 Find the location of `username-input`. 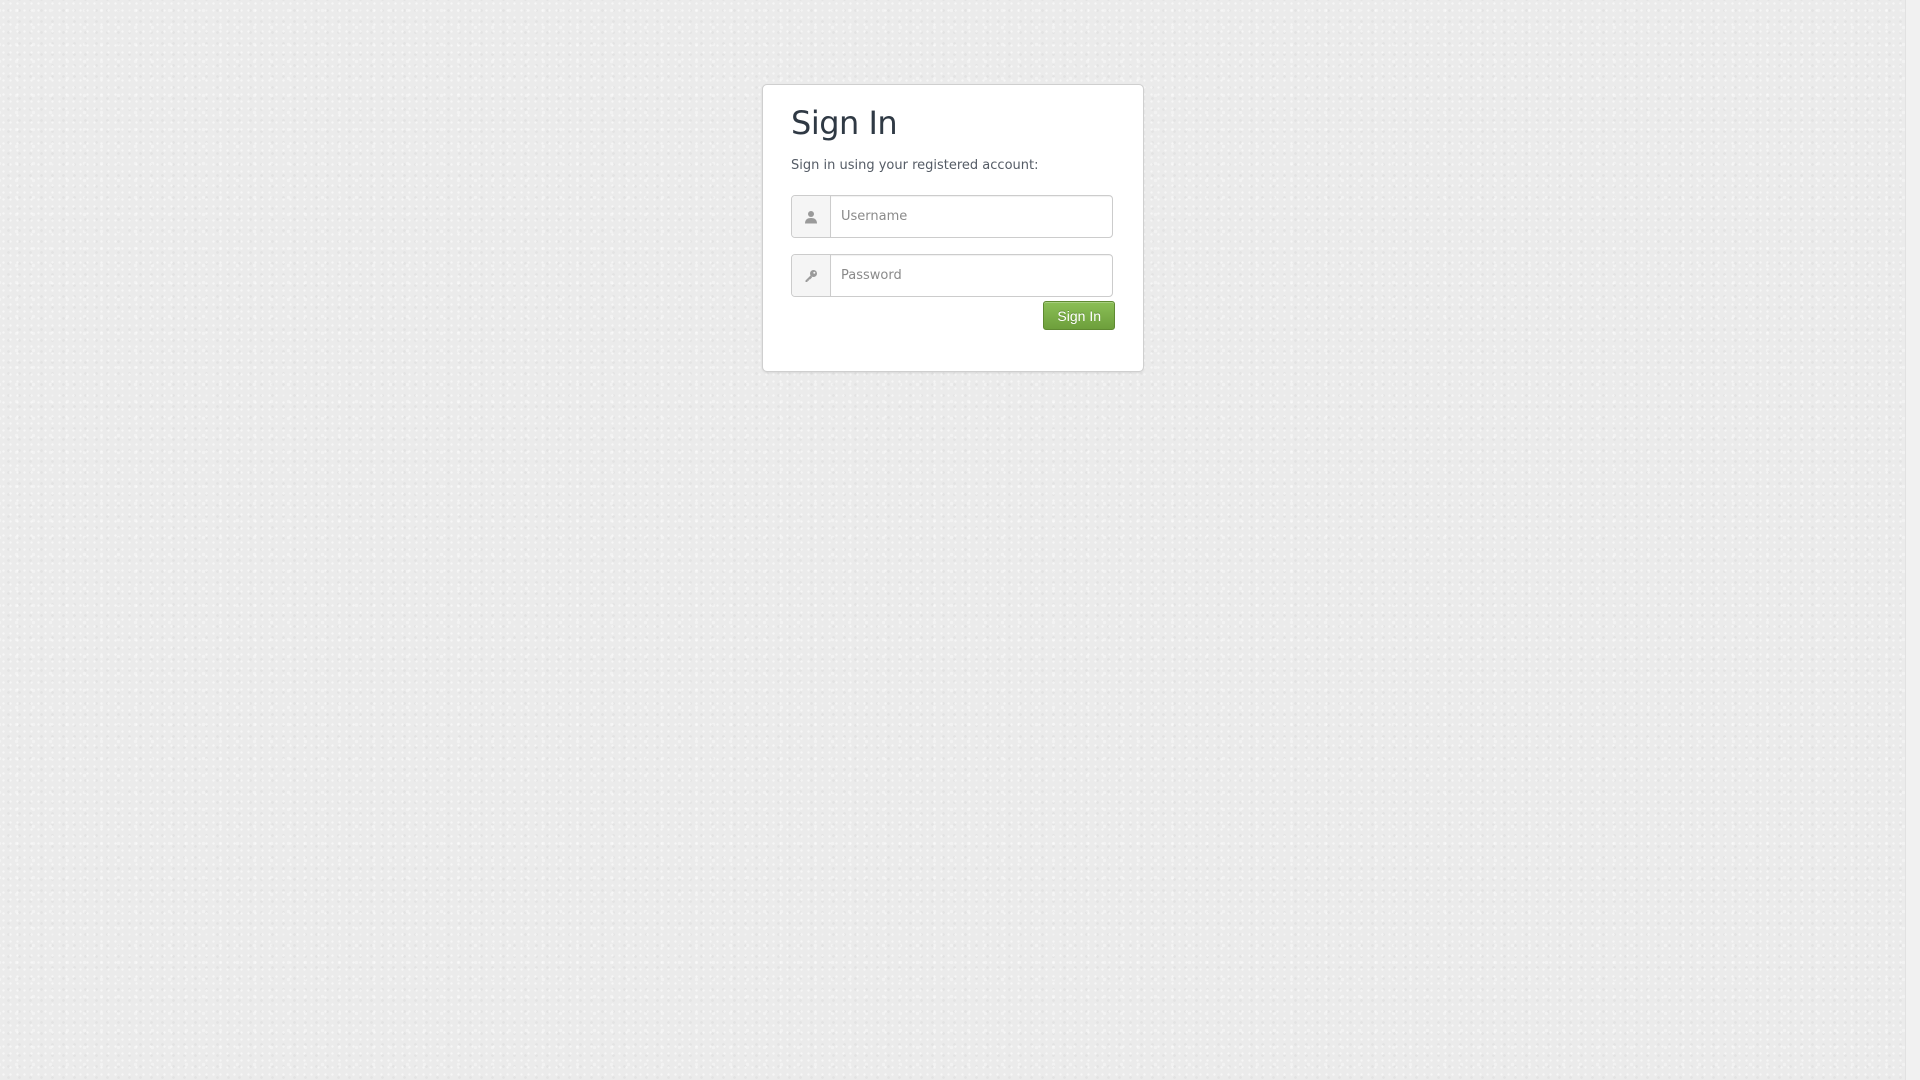

username-input is located at coordinates (971, 216).